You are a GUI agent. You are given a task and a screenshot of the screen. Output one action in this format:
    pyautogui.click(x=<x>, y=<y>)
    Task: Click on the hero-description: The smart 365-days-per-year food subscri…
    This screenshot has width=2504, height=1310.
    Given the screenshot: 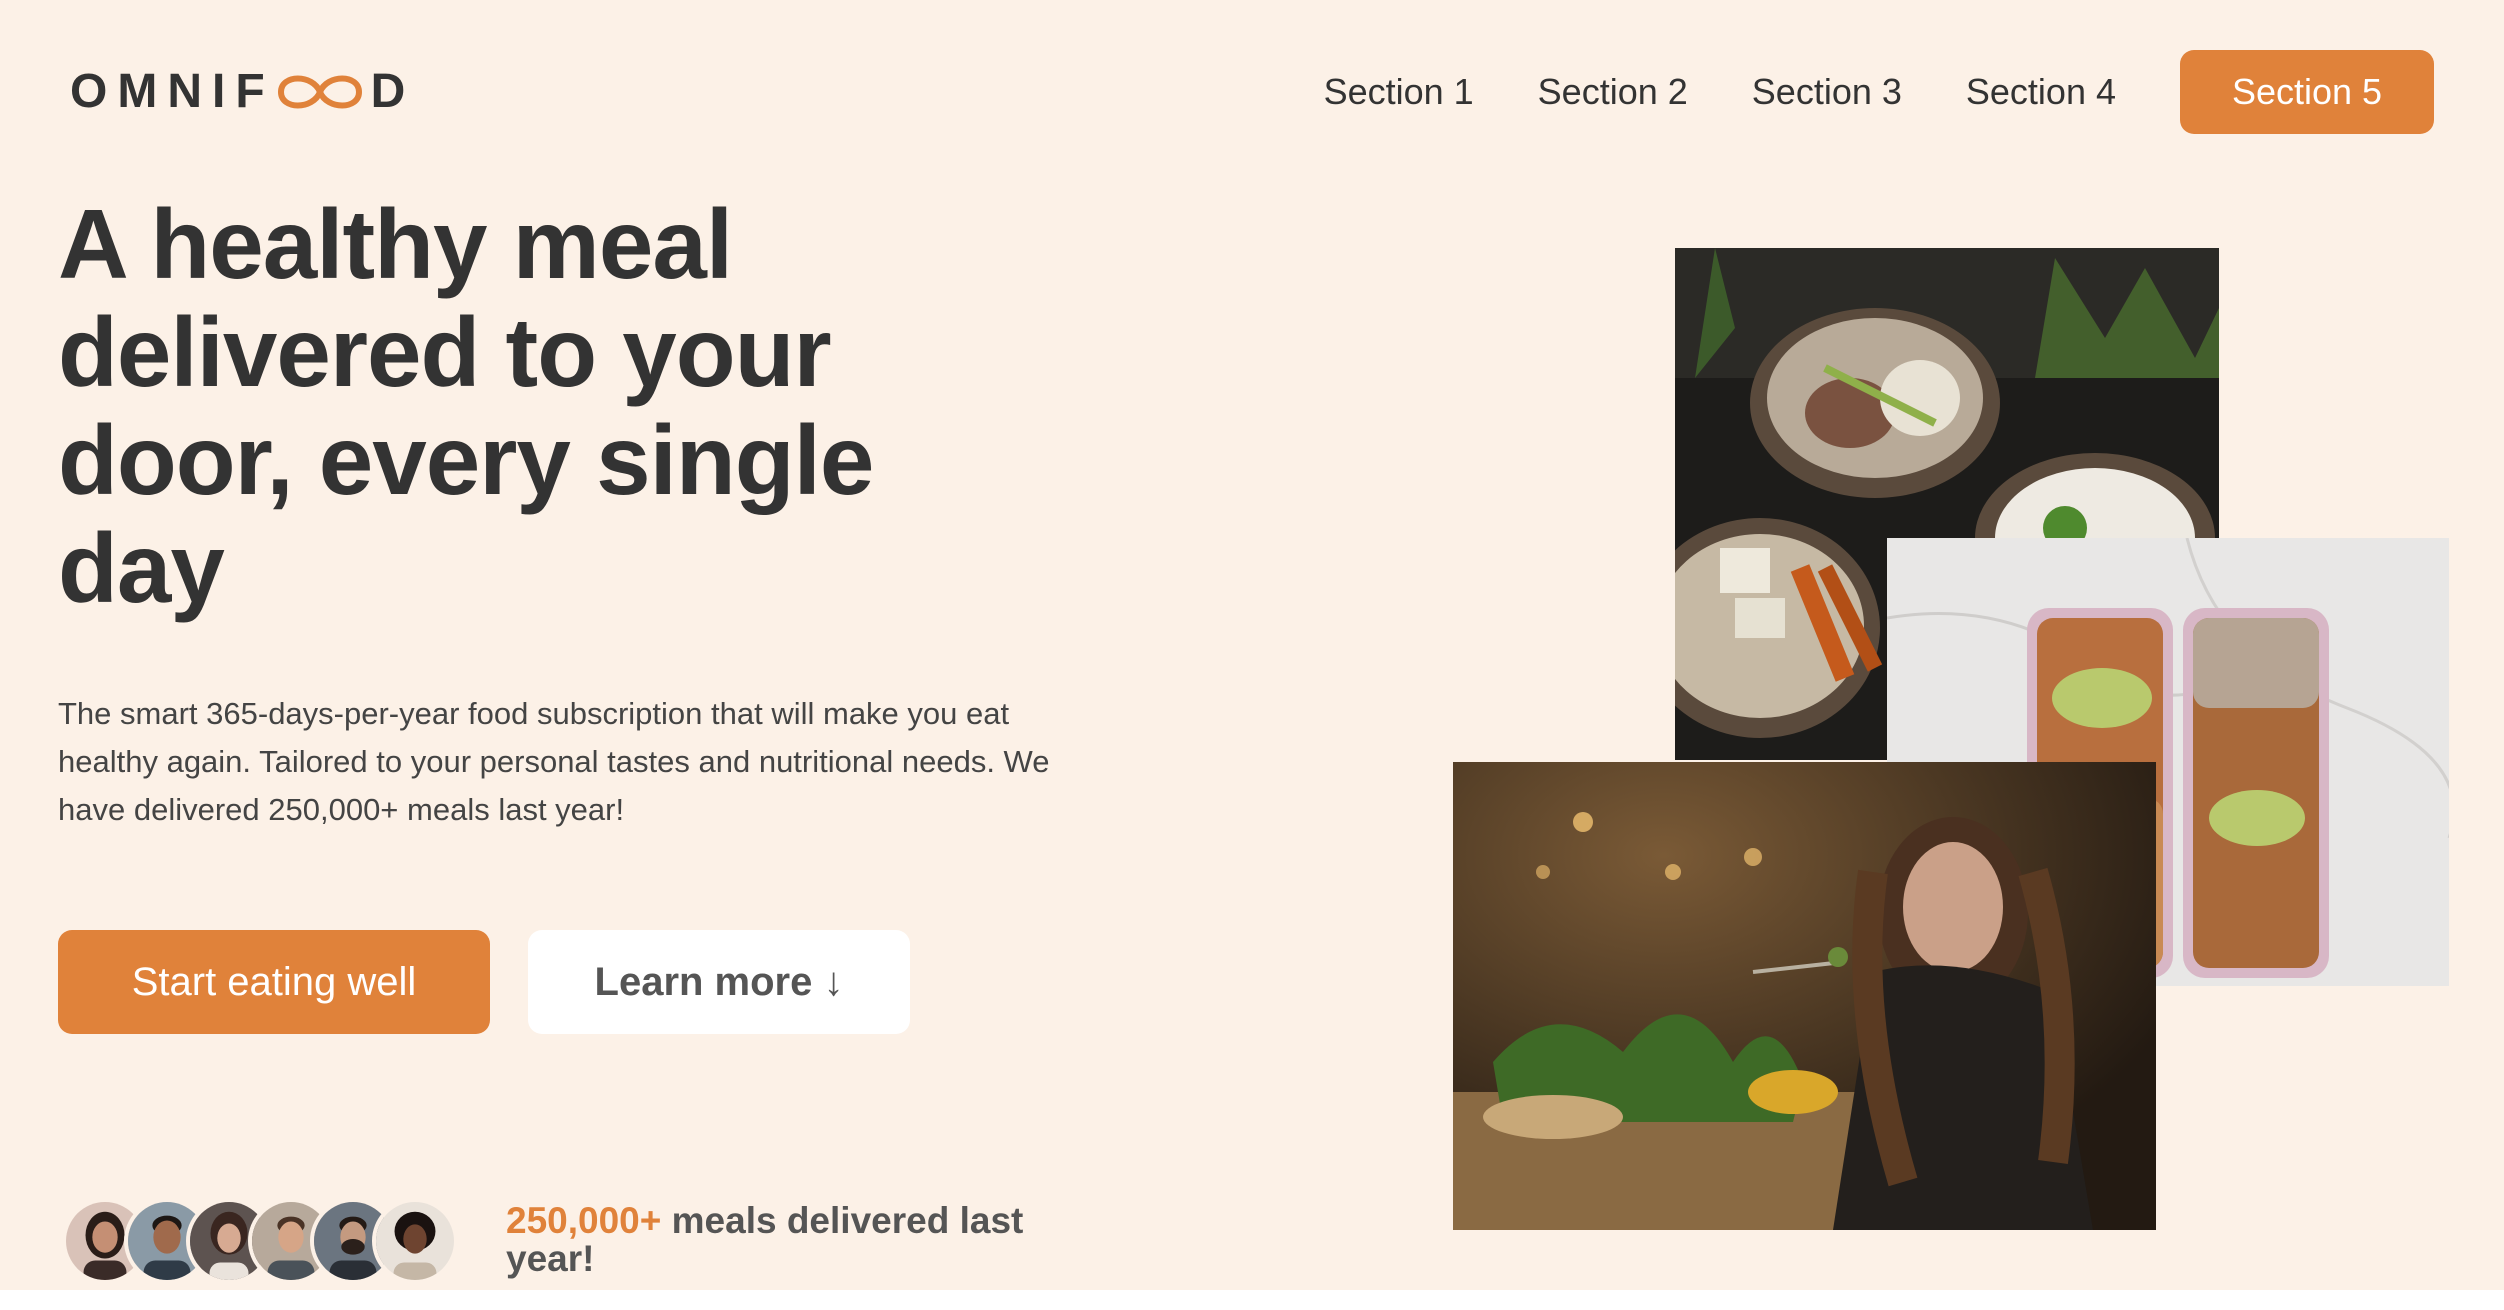 What is the action you would take?
    pyautogui.click(x=554, y=761)
    